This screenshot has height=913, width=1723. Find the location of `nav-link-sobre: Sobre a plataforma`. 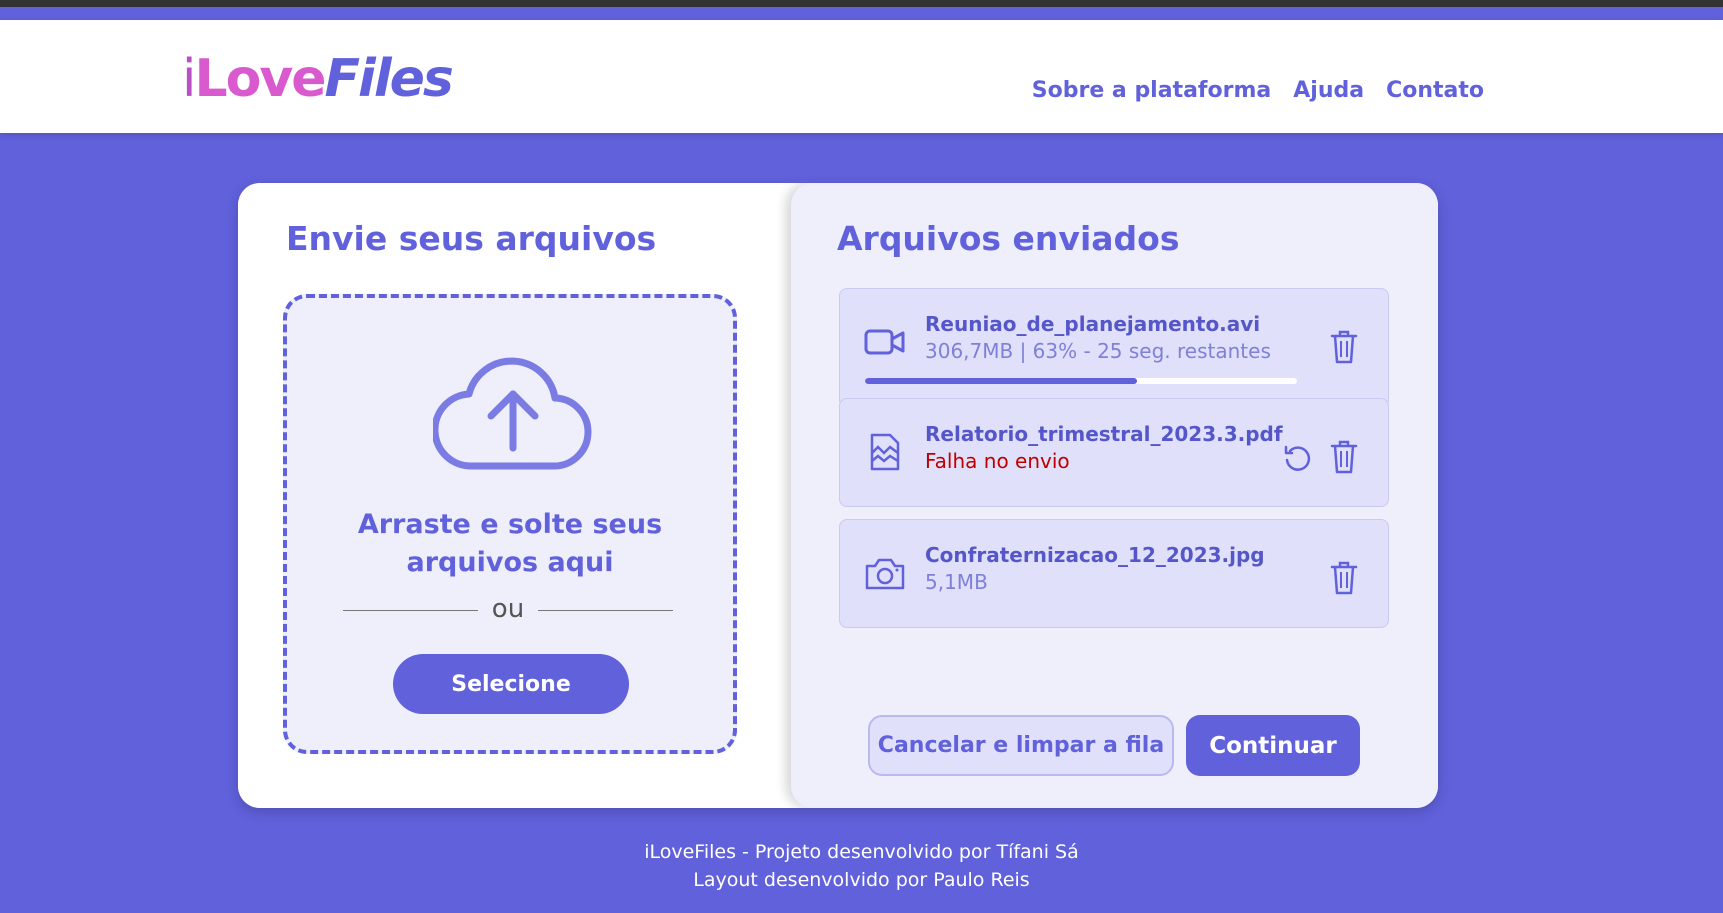

nav-link-sobre: Sobre a plataforma is located at coordinates (1151, 90).